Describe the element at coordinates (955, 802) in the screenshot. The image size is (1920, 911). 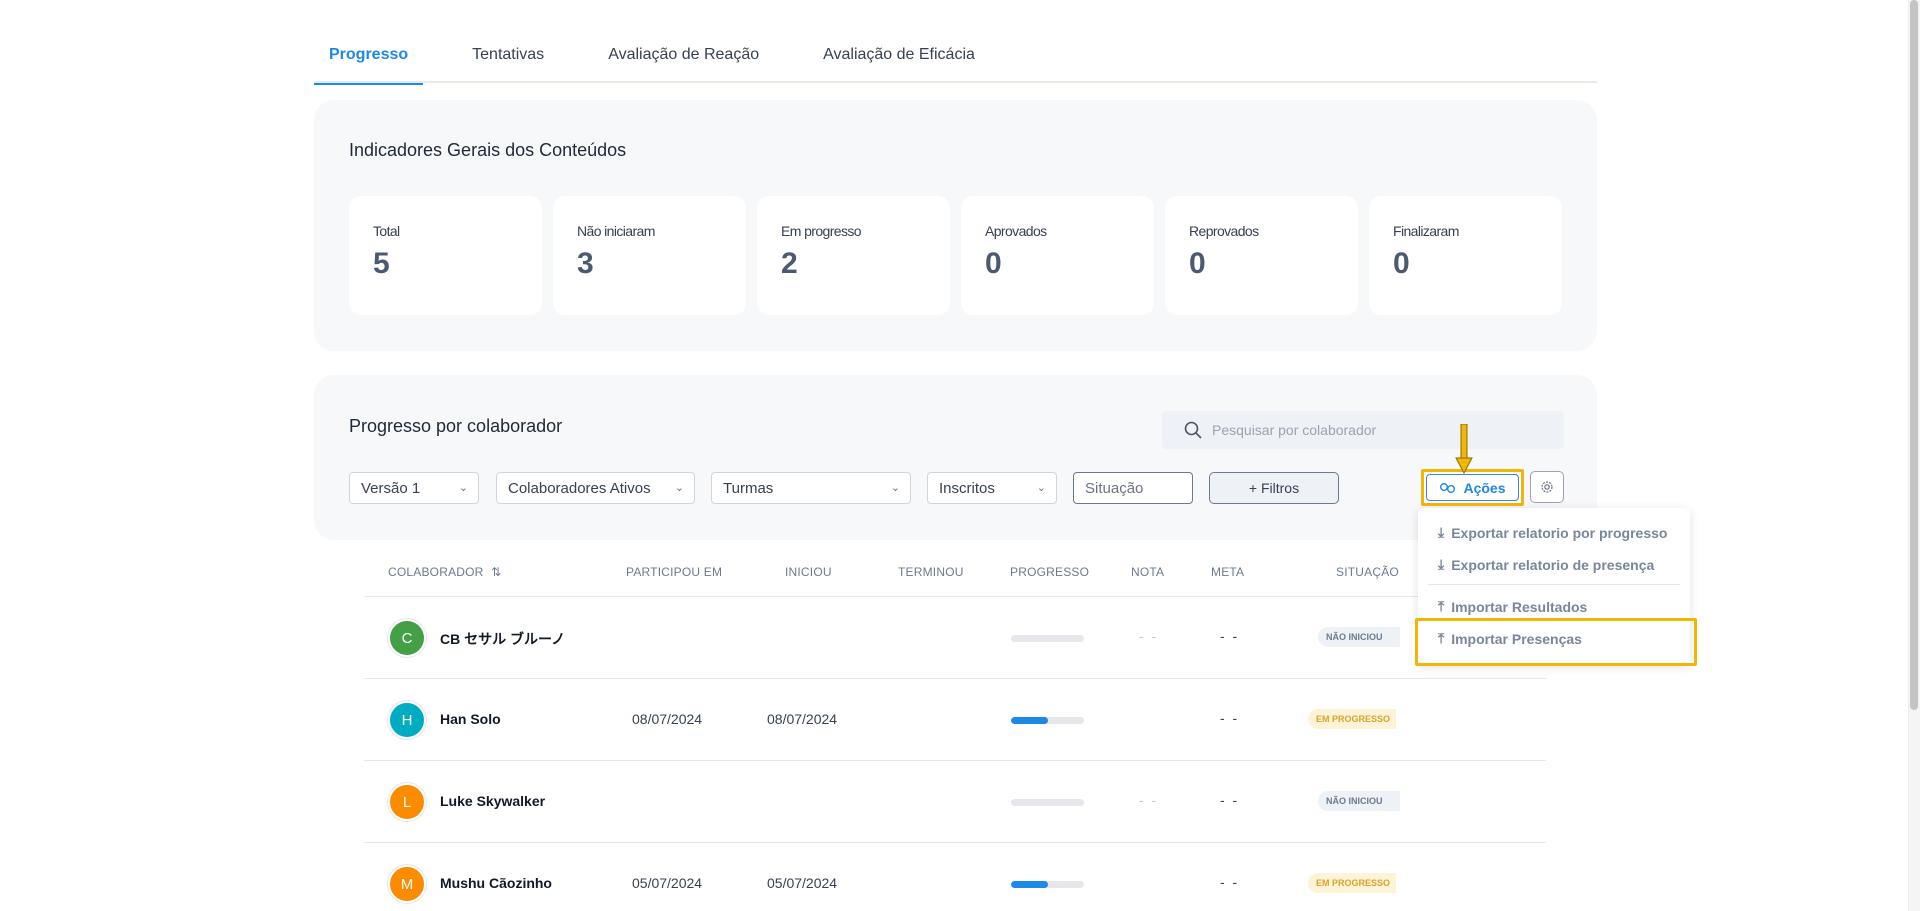
I see `table-row: L Luke Skywalker - - - - NÃO INICIOU` at that location.